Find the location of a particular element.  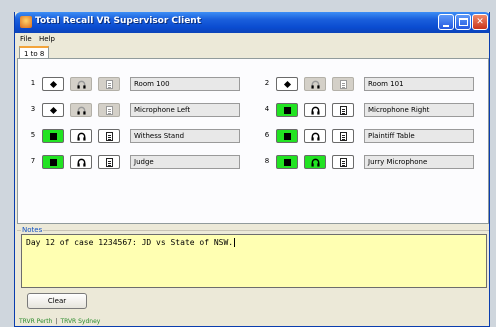

channel-number: 5 is located at coordinates (33, 135).